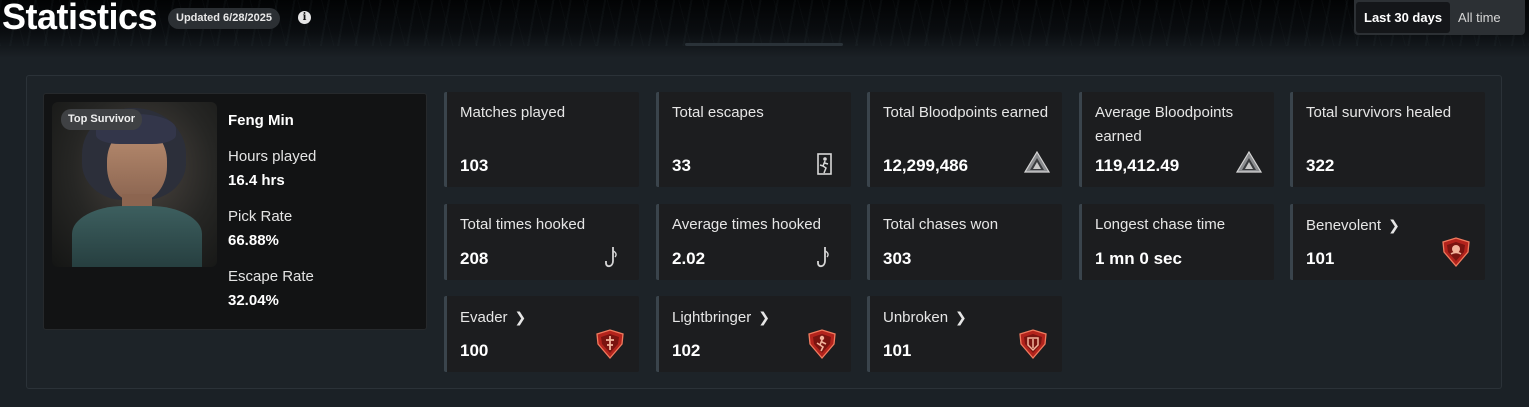 The image size is (1529, 407). What do you see at coordinates (474, 165) in the screenshot?
I see `stat-value: 103` at bounding box center [474, 165].